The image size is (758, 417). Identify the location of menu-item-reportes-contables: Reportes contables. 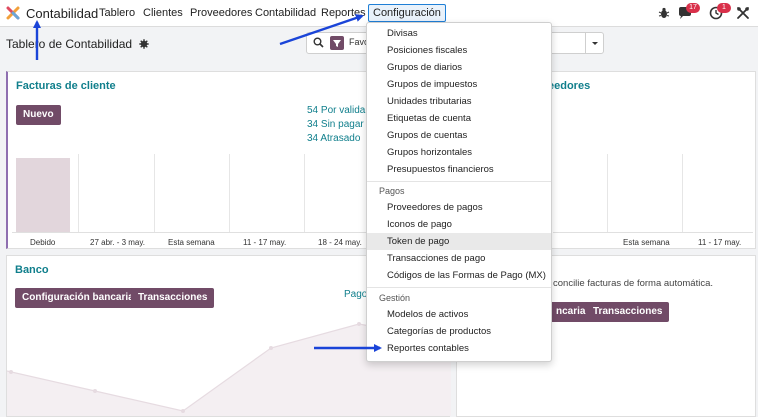
(459, 348).